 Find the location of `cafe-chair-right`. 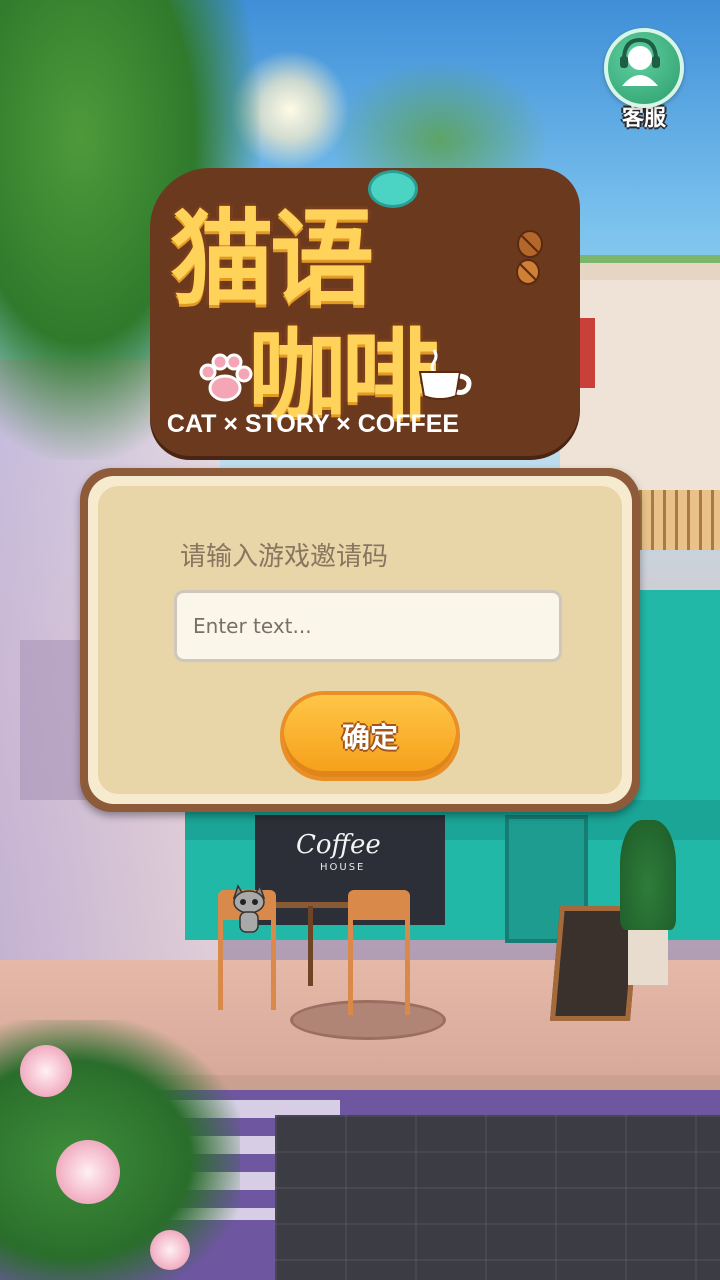

cafe-chair-right is located at coordinates (379, 952).